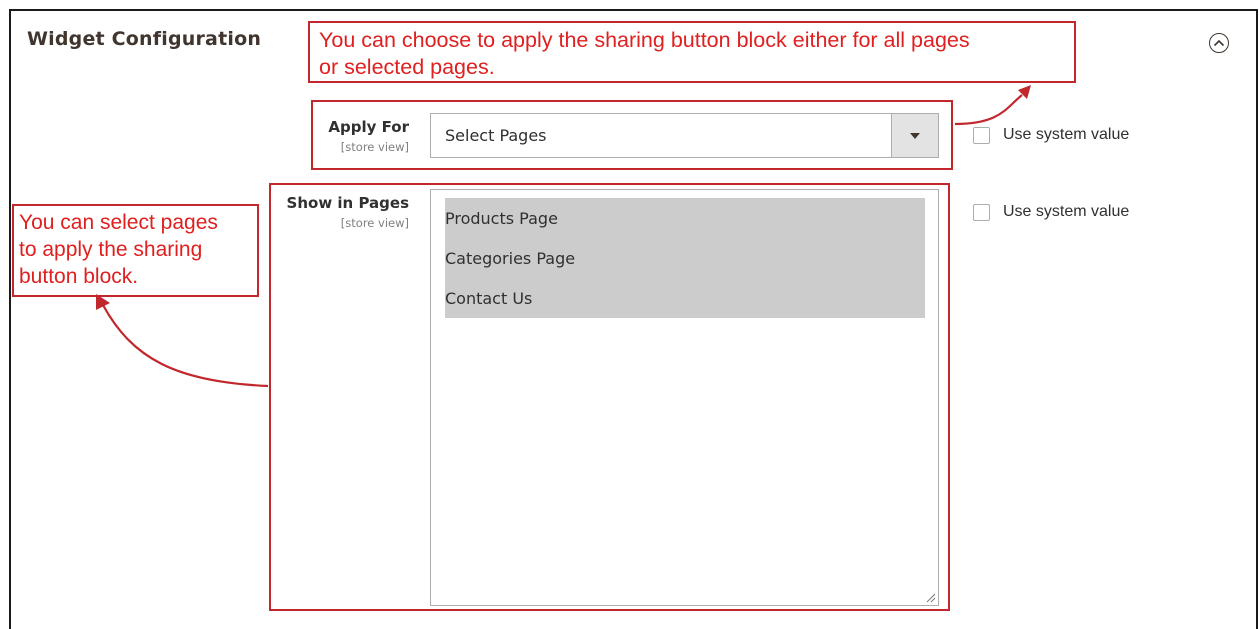 This screenshot has width=1259, height=629. I want to click on apply-for-use-system-value: Use system value, so click(1051, 135).